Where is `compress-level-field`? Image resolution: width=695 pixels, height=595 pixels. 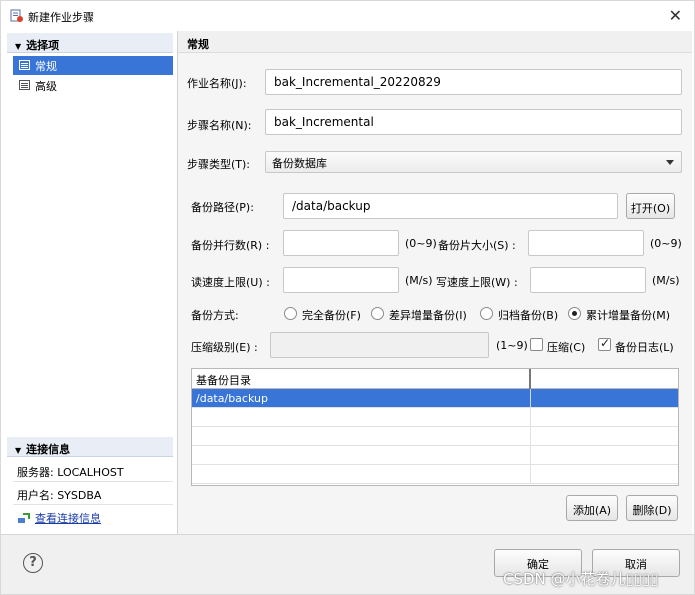
compress-level-field is located at coordinates (379, 345).